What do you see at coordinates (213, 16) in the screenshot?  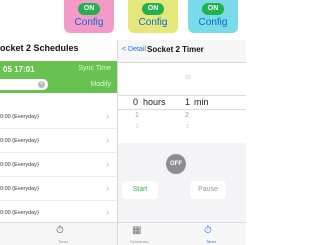 I see `config-tile-3: ON Config` at bounding box center [213, 16].